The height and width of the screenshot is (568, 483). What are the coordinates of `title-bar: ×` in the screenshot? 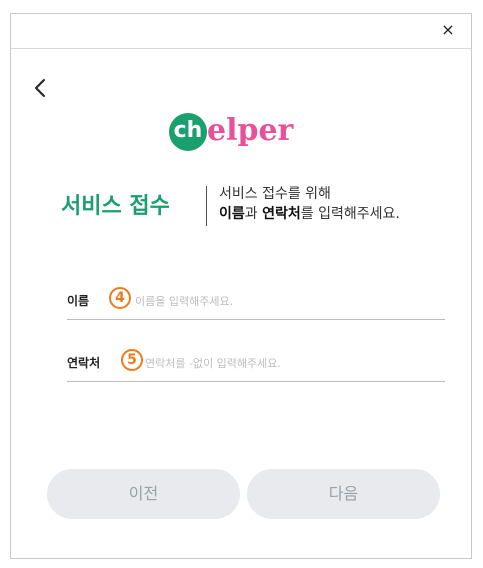 It's located at (241, 31).